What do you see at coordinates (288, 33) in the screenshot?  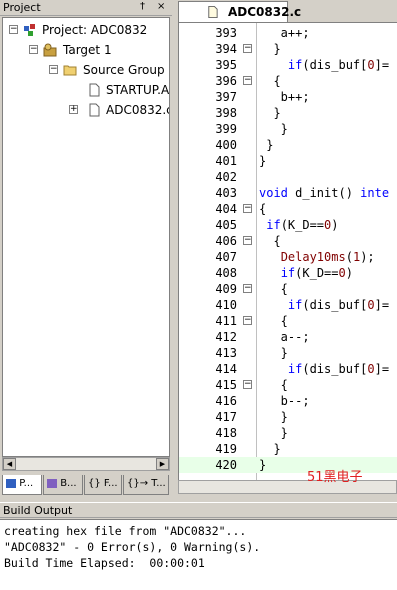 I see `code-line: 393 a++;` at bounding box center [288, 33].